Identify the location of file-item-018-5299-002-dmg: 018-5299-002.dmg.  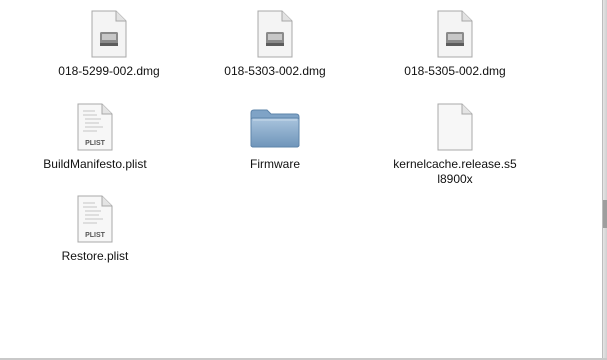
(109, 43).